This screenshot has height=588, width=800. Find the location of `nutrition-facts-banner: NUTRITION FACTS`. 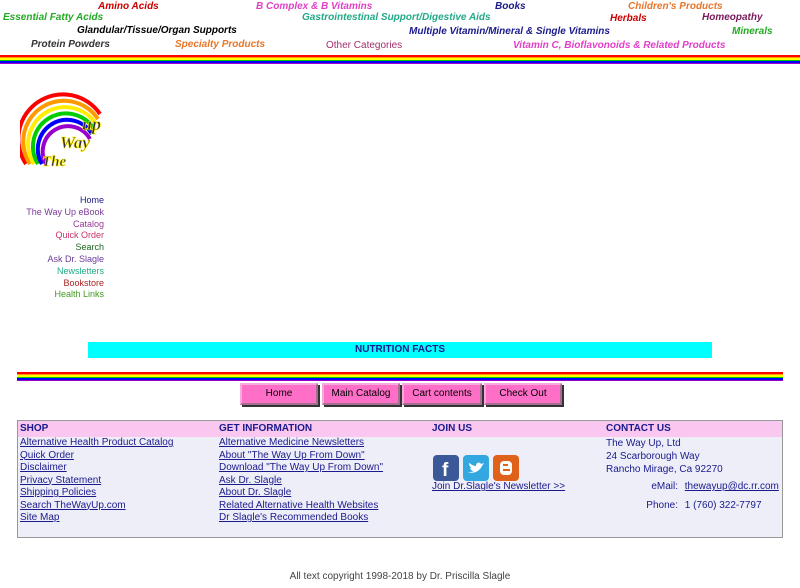

nutrition-facts-banner: NUTRITION FACTS is located at coordinates (400, 350).